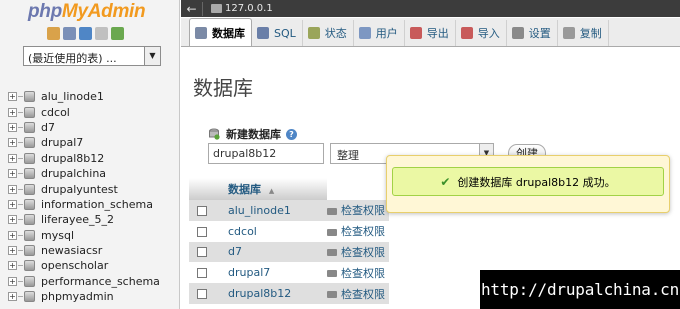 This screenshot has height=309, width=680. Describe the element at coordinates (216, 8) in the screenshot. I see `server-icon` at that location.